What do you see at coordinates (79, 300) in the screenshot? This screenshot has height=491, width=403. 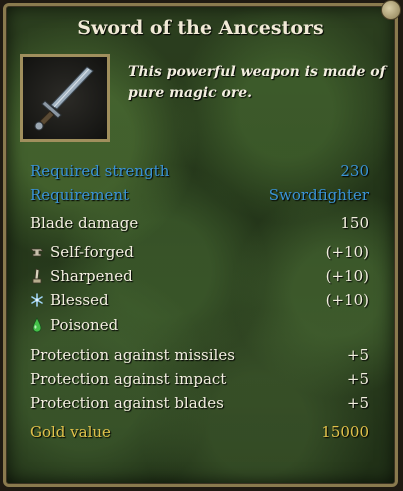 I see `stat-label: Blessed` at bounding box center [79, 300].